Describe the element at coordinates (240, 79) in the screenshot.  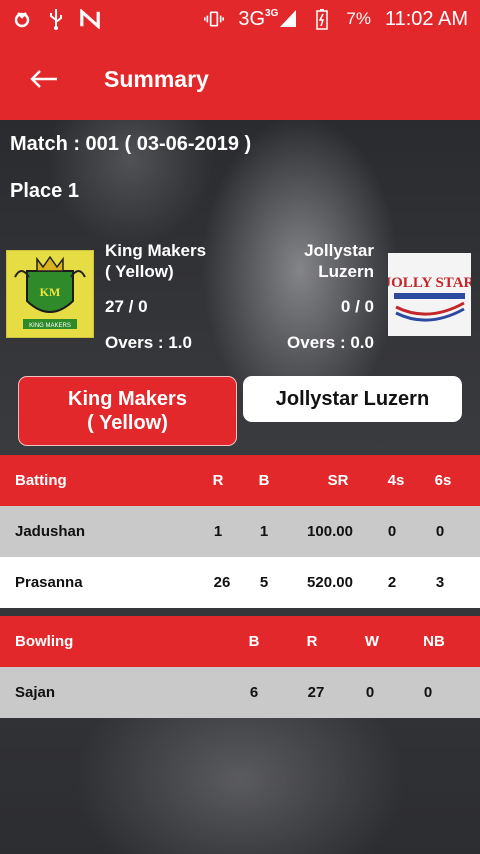
I see `app-bar: Summary` at that location.